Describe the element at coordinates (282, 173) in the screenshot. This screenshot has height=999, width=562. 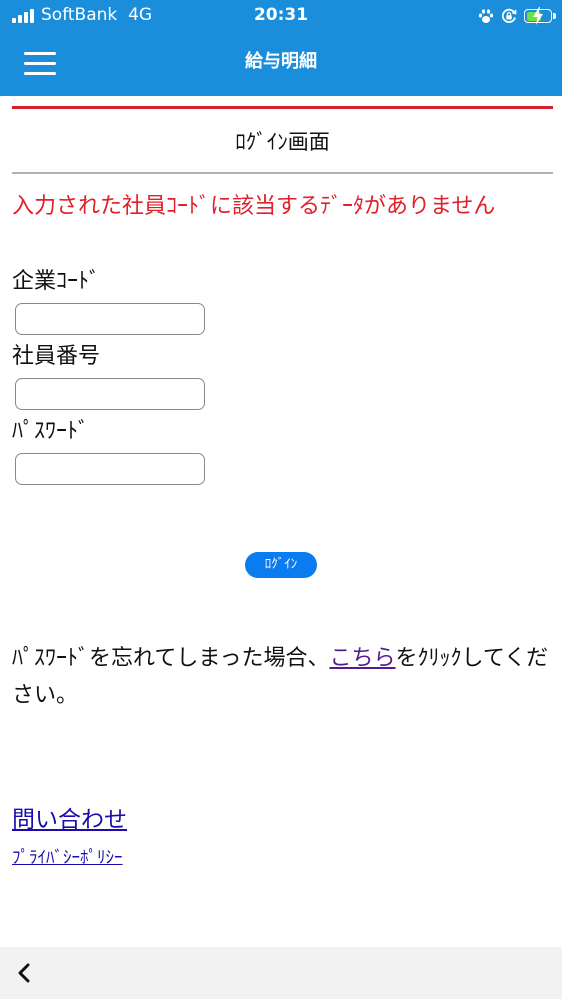
I see `title-divider` at that location.